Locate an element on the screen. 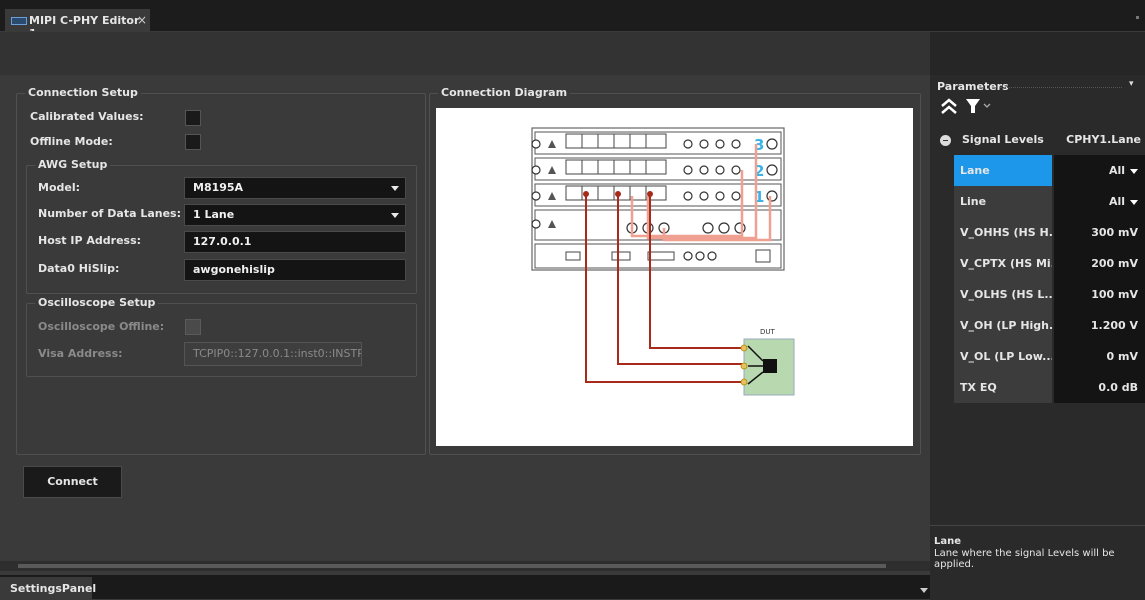 Image resolution: width=1145 pixels, height=600 pixels. toolbar-right is located at coordinates (1037, 53).